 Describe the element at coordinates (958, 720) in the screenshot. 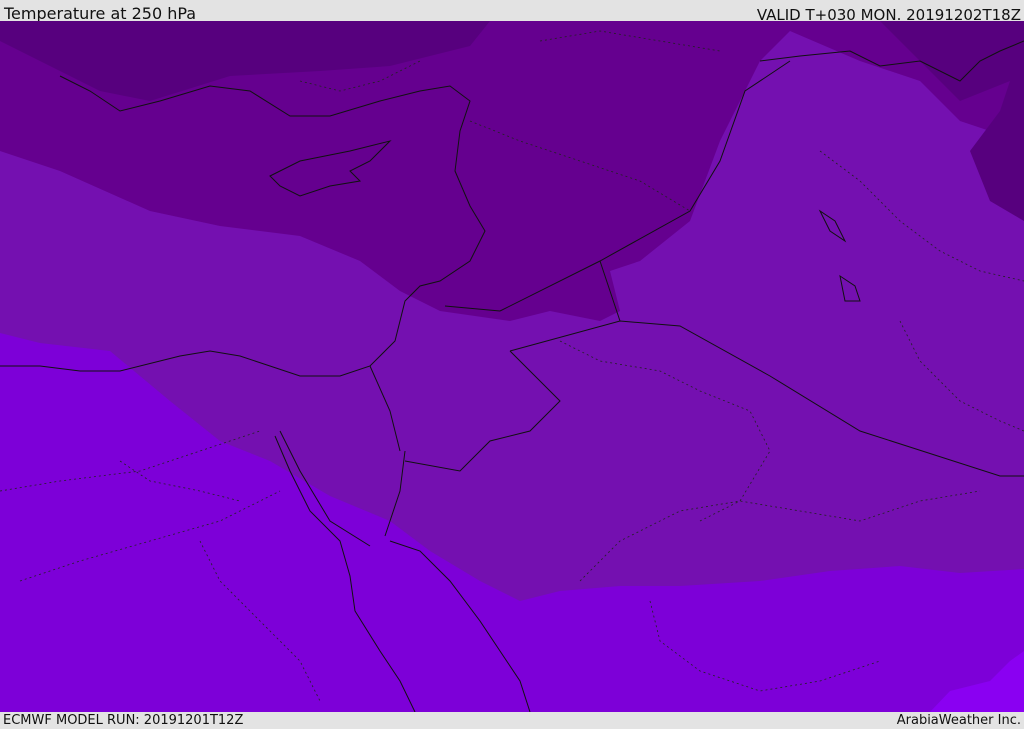

I see `credit-label: ArabiaWeather Inc.` at that location.